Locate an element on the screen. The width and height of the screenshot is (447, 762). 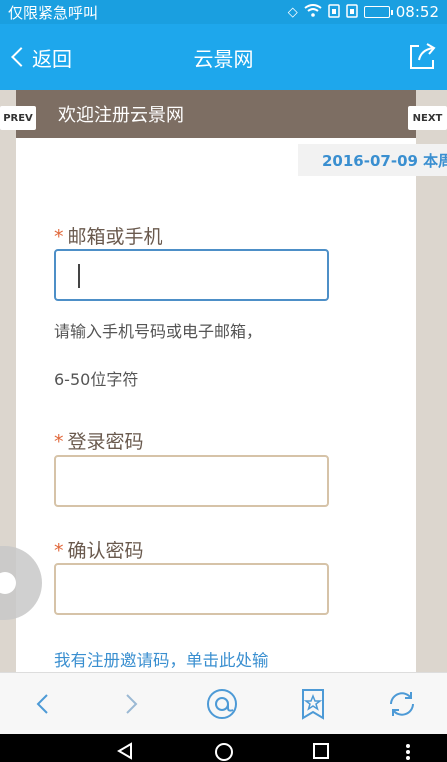
chevron-left-icon is located at coordinates (21, 57).